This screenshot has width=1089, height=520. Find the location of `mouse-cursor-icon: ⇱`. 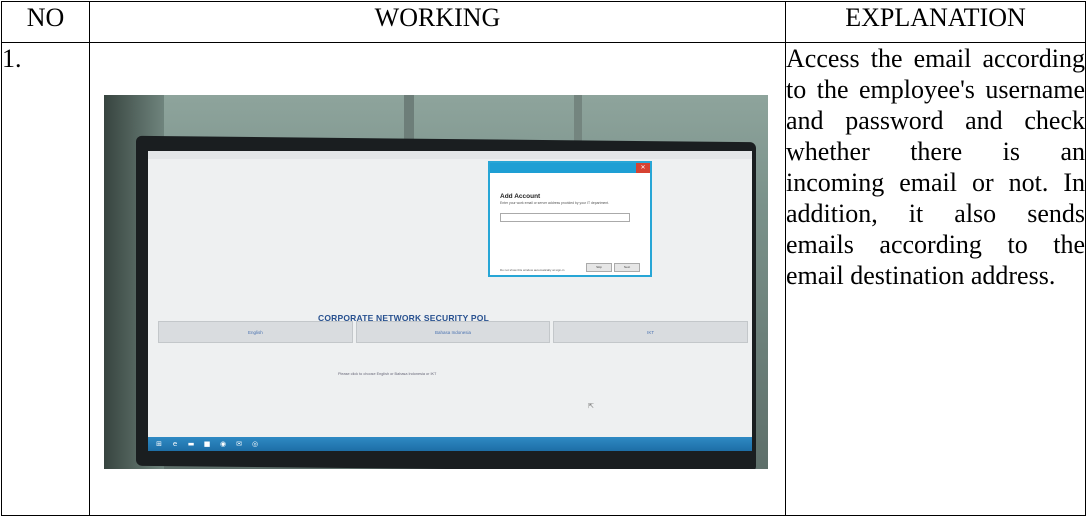

mouse-cursor-icon: ⇱ is located at coordinates (591, 406).